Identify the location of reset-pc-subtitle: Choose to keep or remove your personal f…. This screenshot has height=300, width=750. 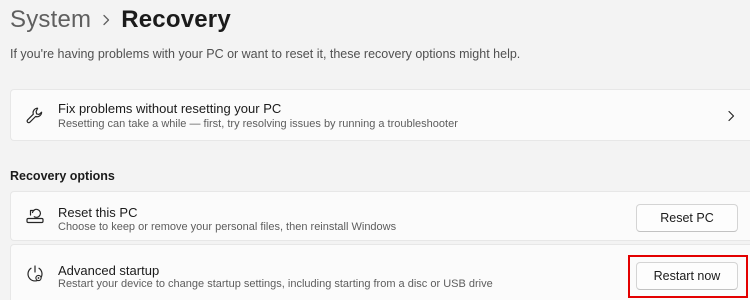
(227, 227).